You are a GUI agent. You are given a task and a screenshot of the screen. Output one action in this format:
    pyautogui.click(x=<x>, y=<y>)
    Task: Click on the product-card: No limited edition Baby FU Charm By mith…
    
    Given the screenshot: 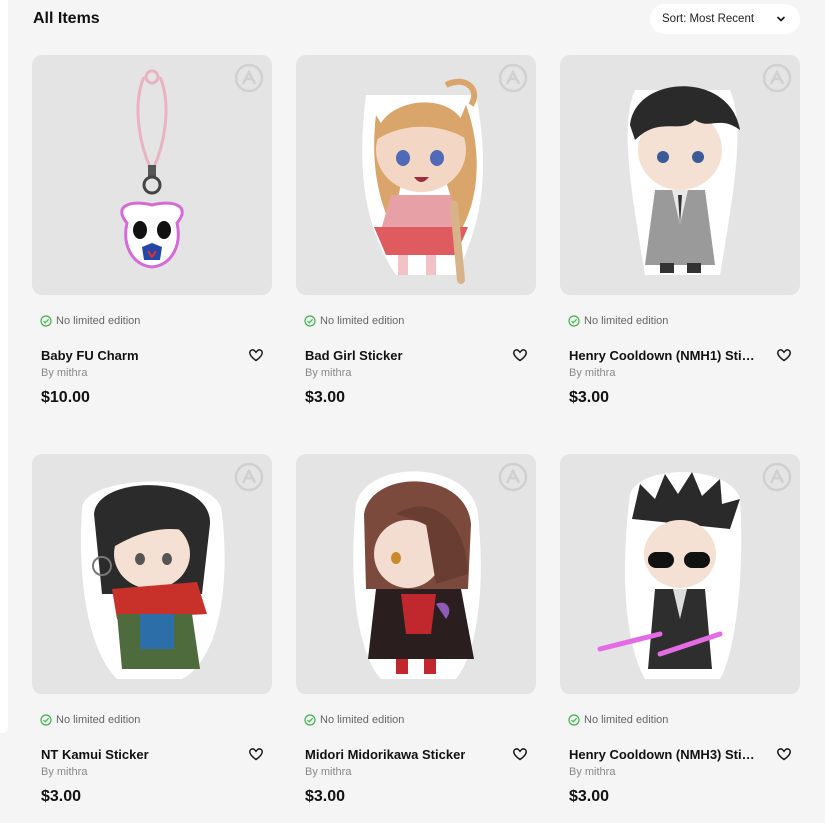 What is the action you would take?
    pyautogui.click(x=152, y=244)
    